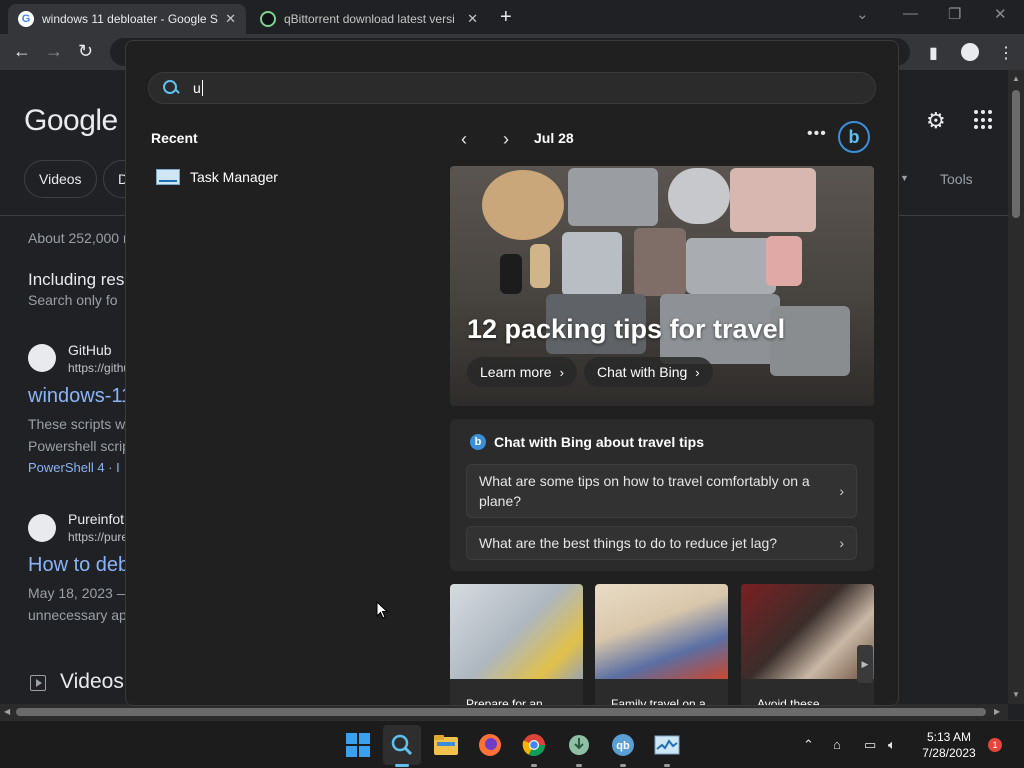 The height and width of the screenshot is (768, 1024). What do you see at coordinates (984, 120) in the screenshot?
I see `apps-grid-icon` at bounding box center [984, 120].